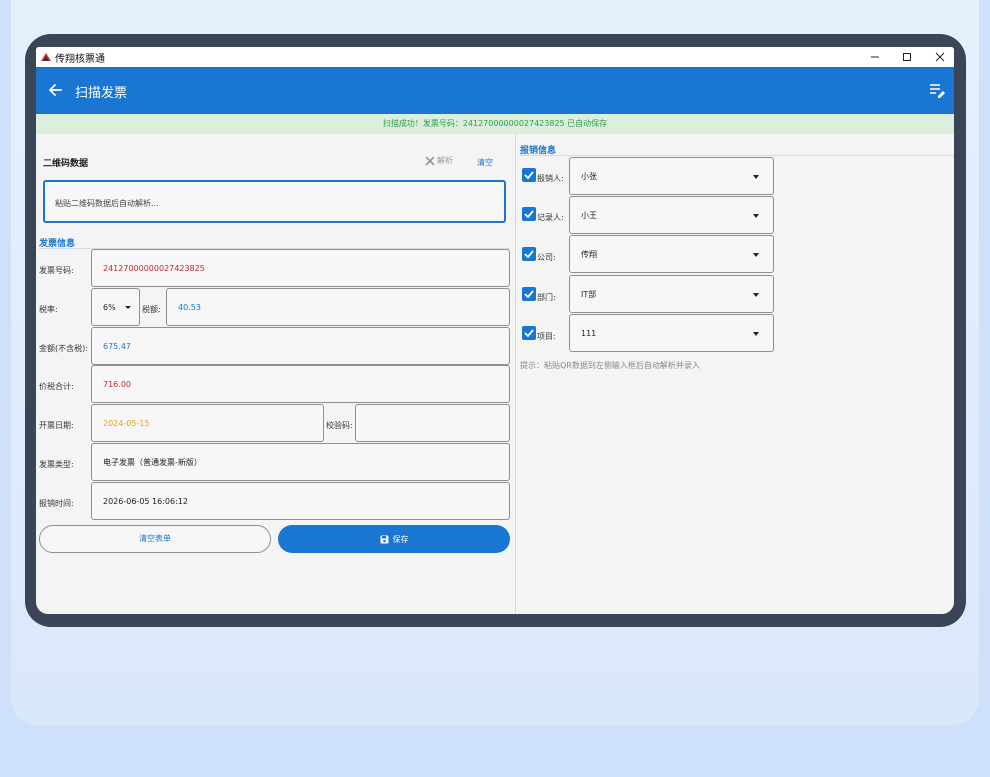 Image resolution: width=990 pixels, height=777 pixels. I want to click on clear-form-button: 清空表单, so click(155, 539).